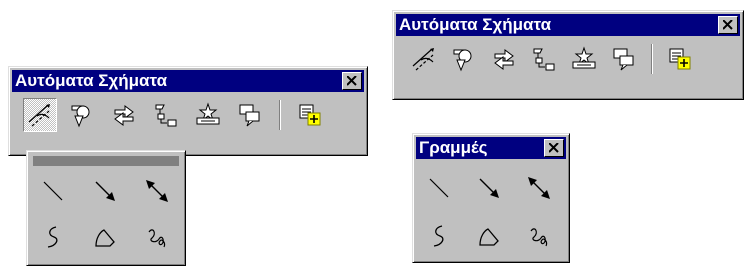 This screenshot has width=744, height=266. I want to click on tear-off-bar, so click(106, 161).